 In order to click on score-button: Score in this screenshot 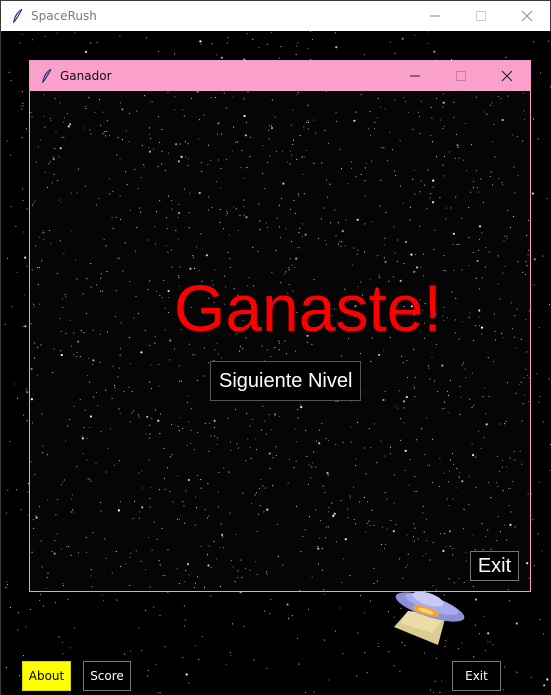, I will do `click(107, 676)`.